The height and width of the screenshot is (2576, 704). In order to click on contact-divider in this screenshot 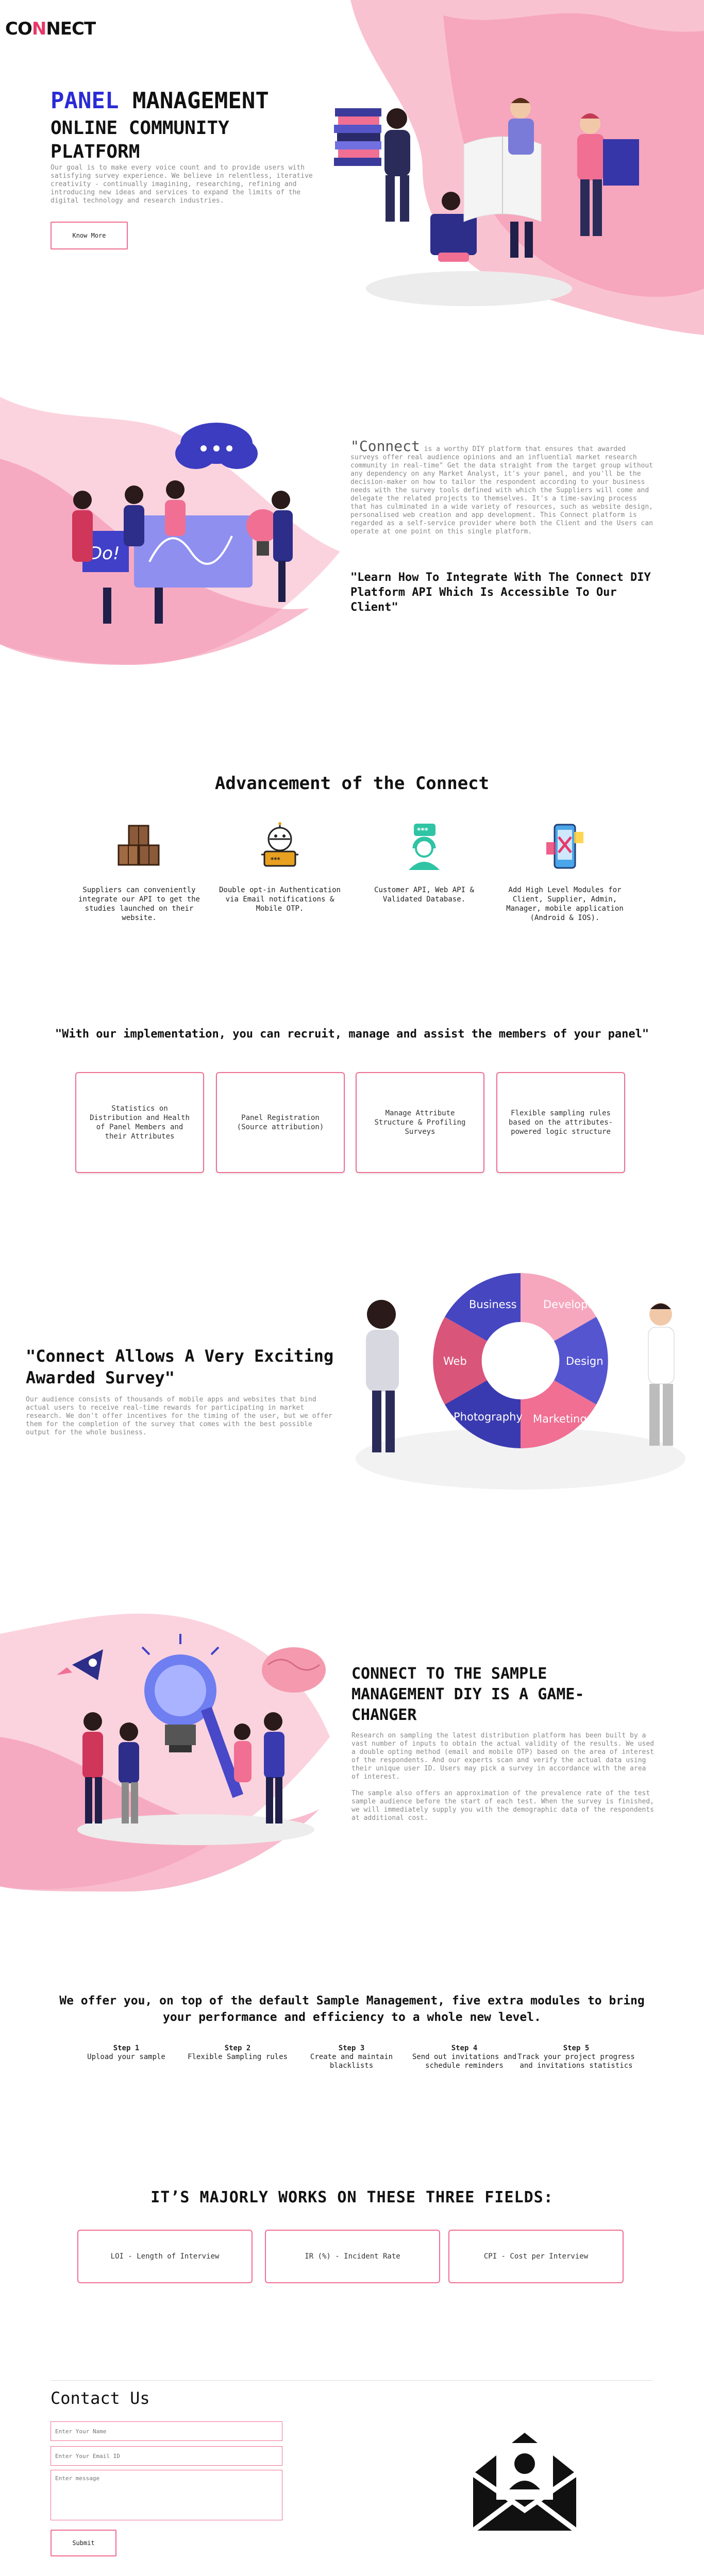, I will do `click(352, 2380)`.